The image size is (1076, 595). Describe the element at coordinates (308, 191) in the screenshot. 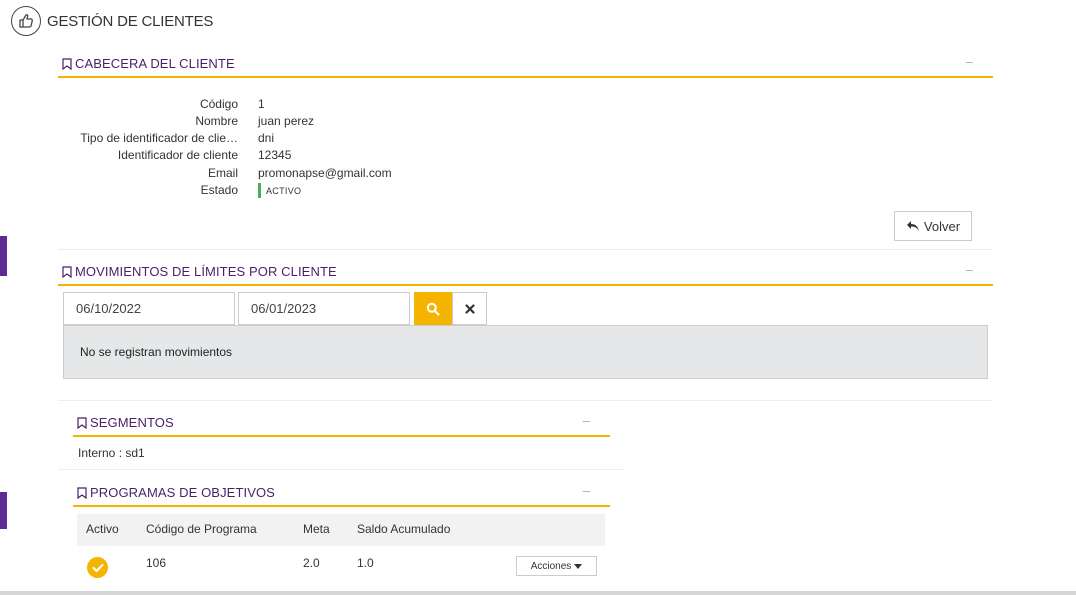

I see `field-row-estado: Estado ACTIVO` at that location.